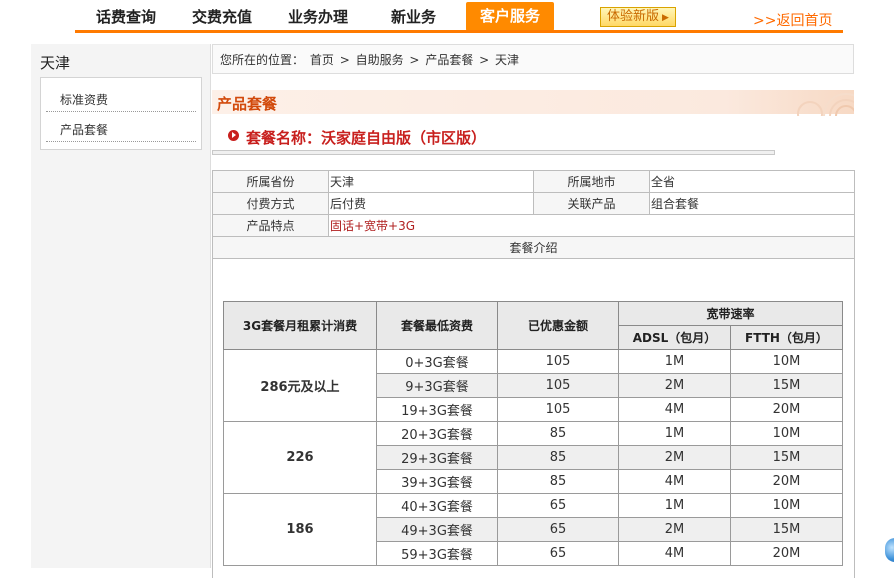 The width and height of the screenshot is (894, 578). Describe the element at coordinates (507, 60) in the screenshot. I see `breadcrumb-current: 天津` at that location.